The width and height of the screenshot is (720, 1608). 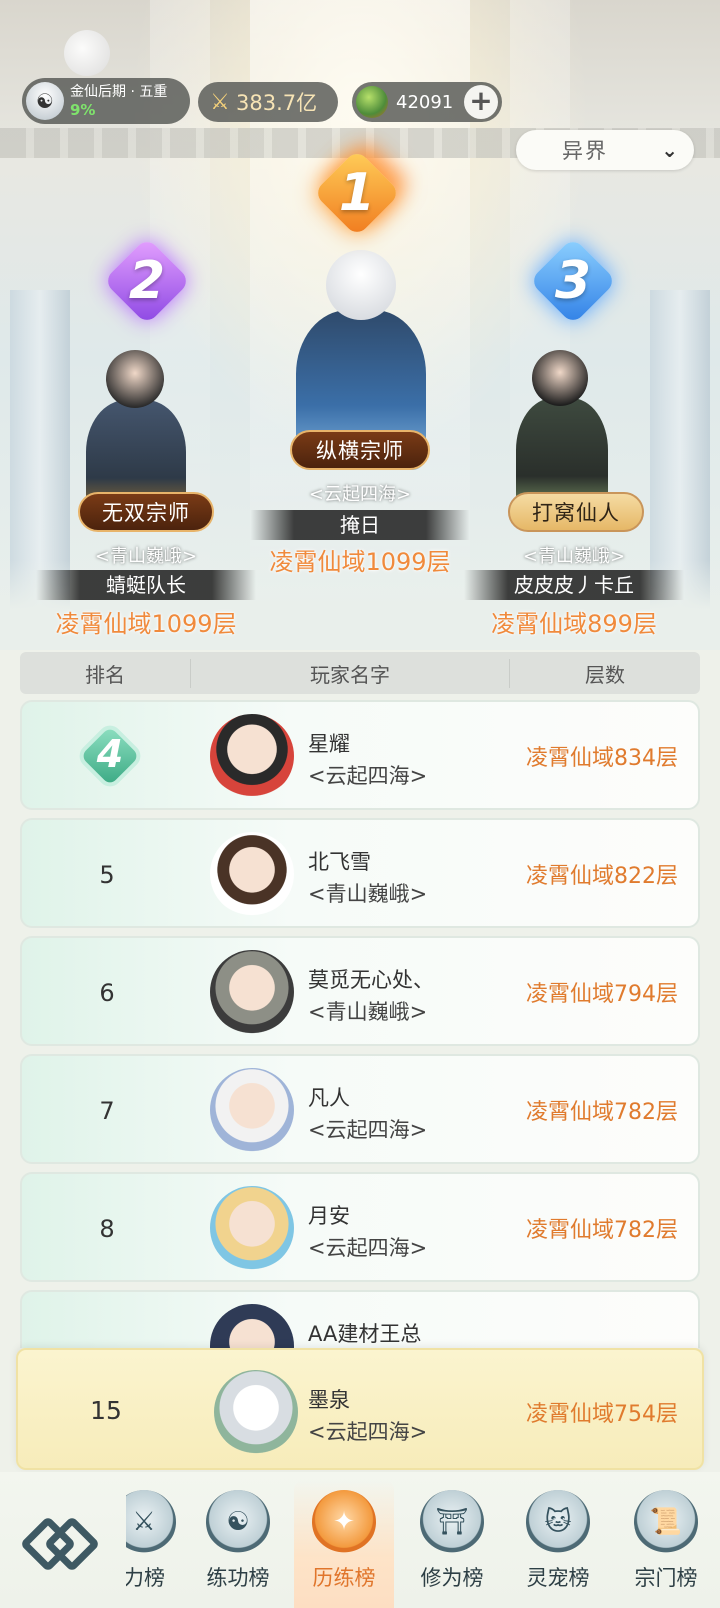 What do you see at coordinates (360, 525) in the screenshot?
I see `rank-1-player-name: 掩日` at bounding box center [360, 525].